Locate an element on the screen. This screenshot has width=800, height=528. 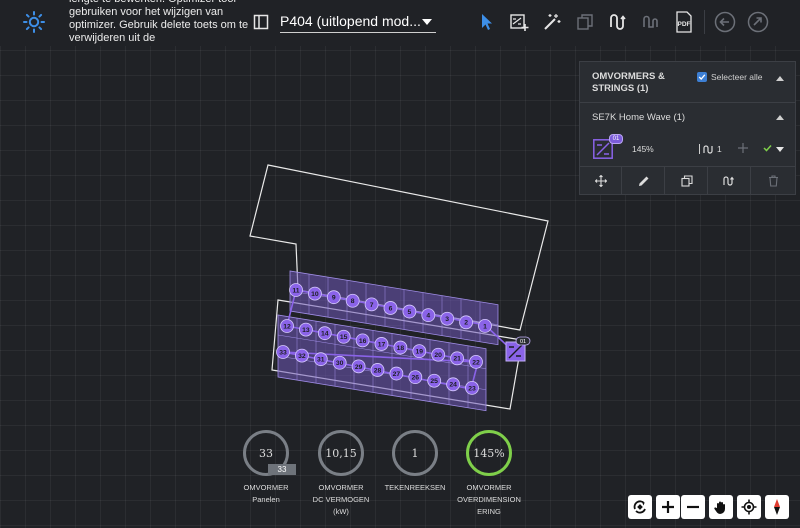
panel-marker-label: 11 is located at coordinates (295, 290).